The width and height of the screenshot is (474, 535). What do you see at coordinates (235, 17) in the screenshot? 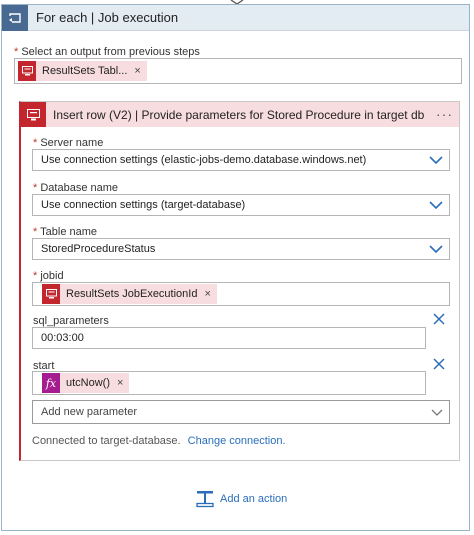
I see `foreach-header: For each | Job execution` at bounding box center [235, 17].